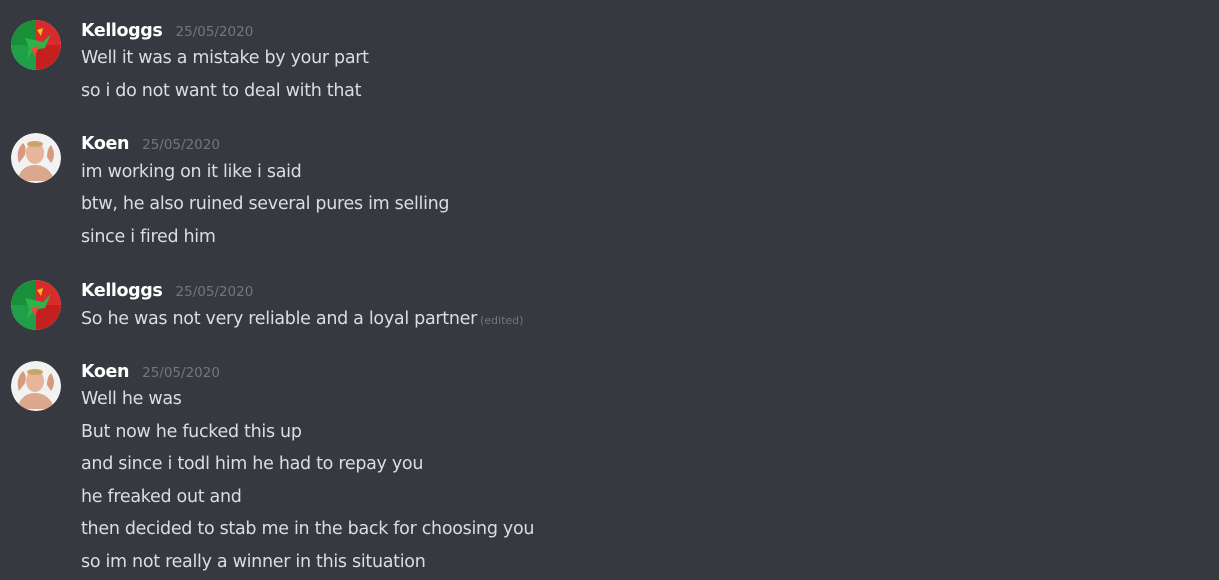 Image resolution: width=1219 pixels, height=580 pixels. I want to click on edited-label: (edited), so click(502, 320).